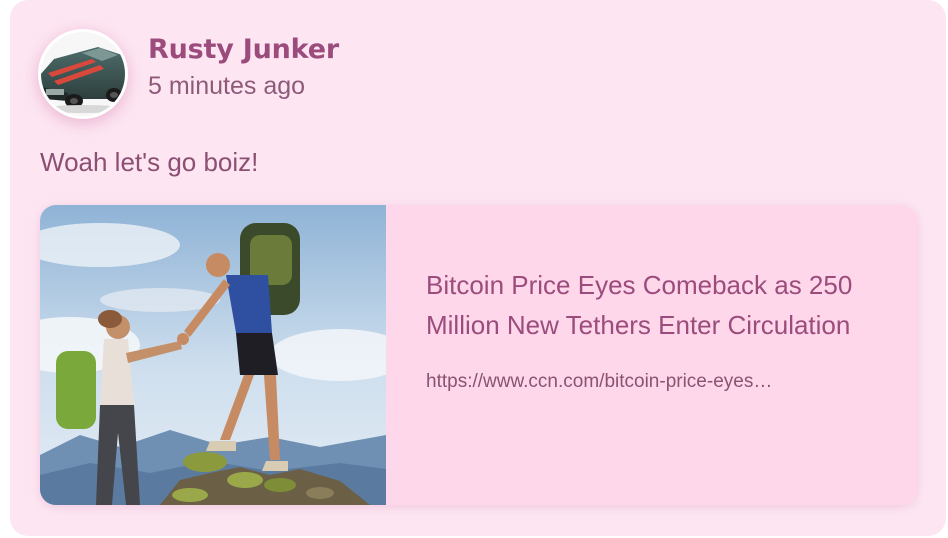 This screenshot has width=948, height=538. I want to click on author-name: Rusty Junker, so click(243, 50).